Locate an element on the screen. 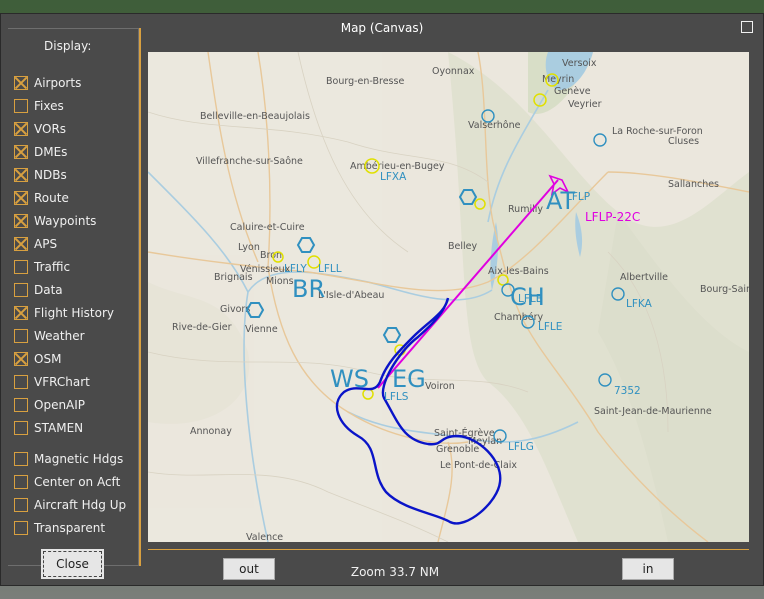 Image resolution: width=764 pixels, height=599 pixels. nav-label: LFXA is located at coordinates (393, 177).